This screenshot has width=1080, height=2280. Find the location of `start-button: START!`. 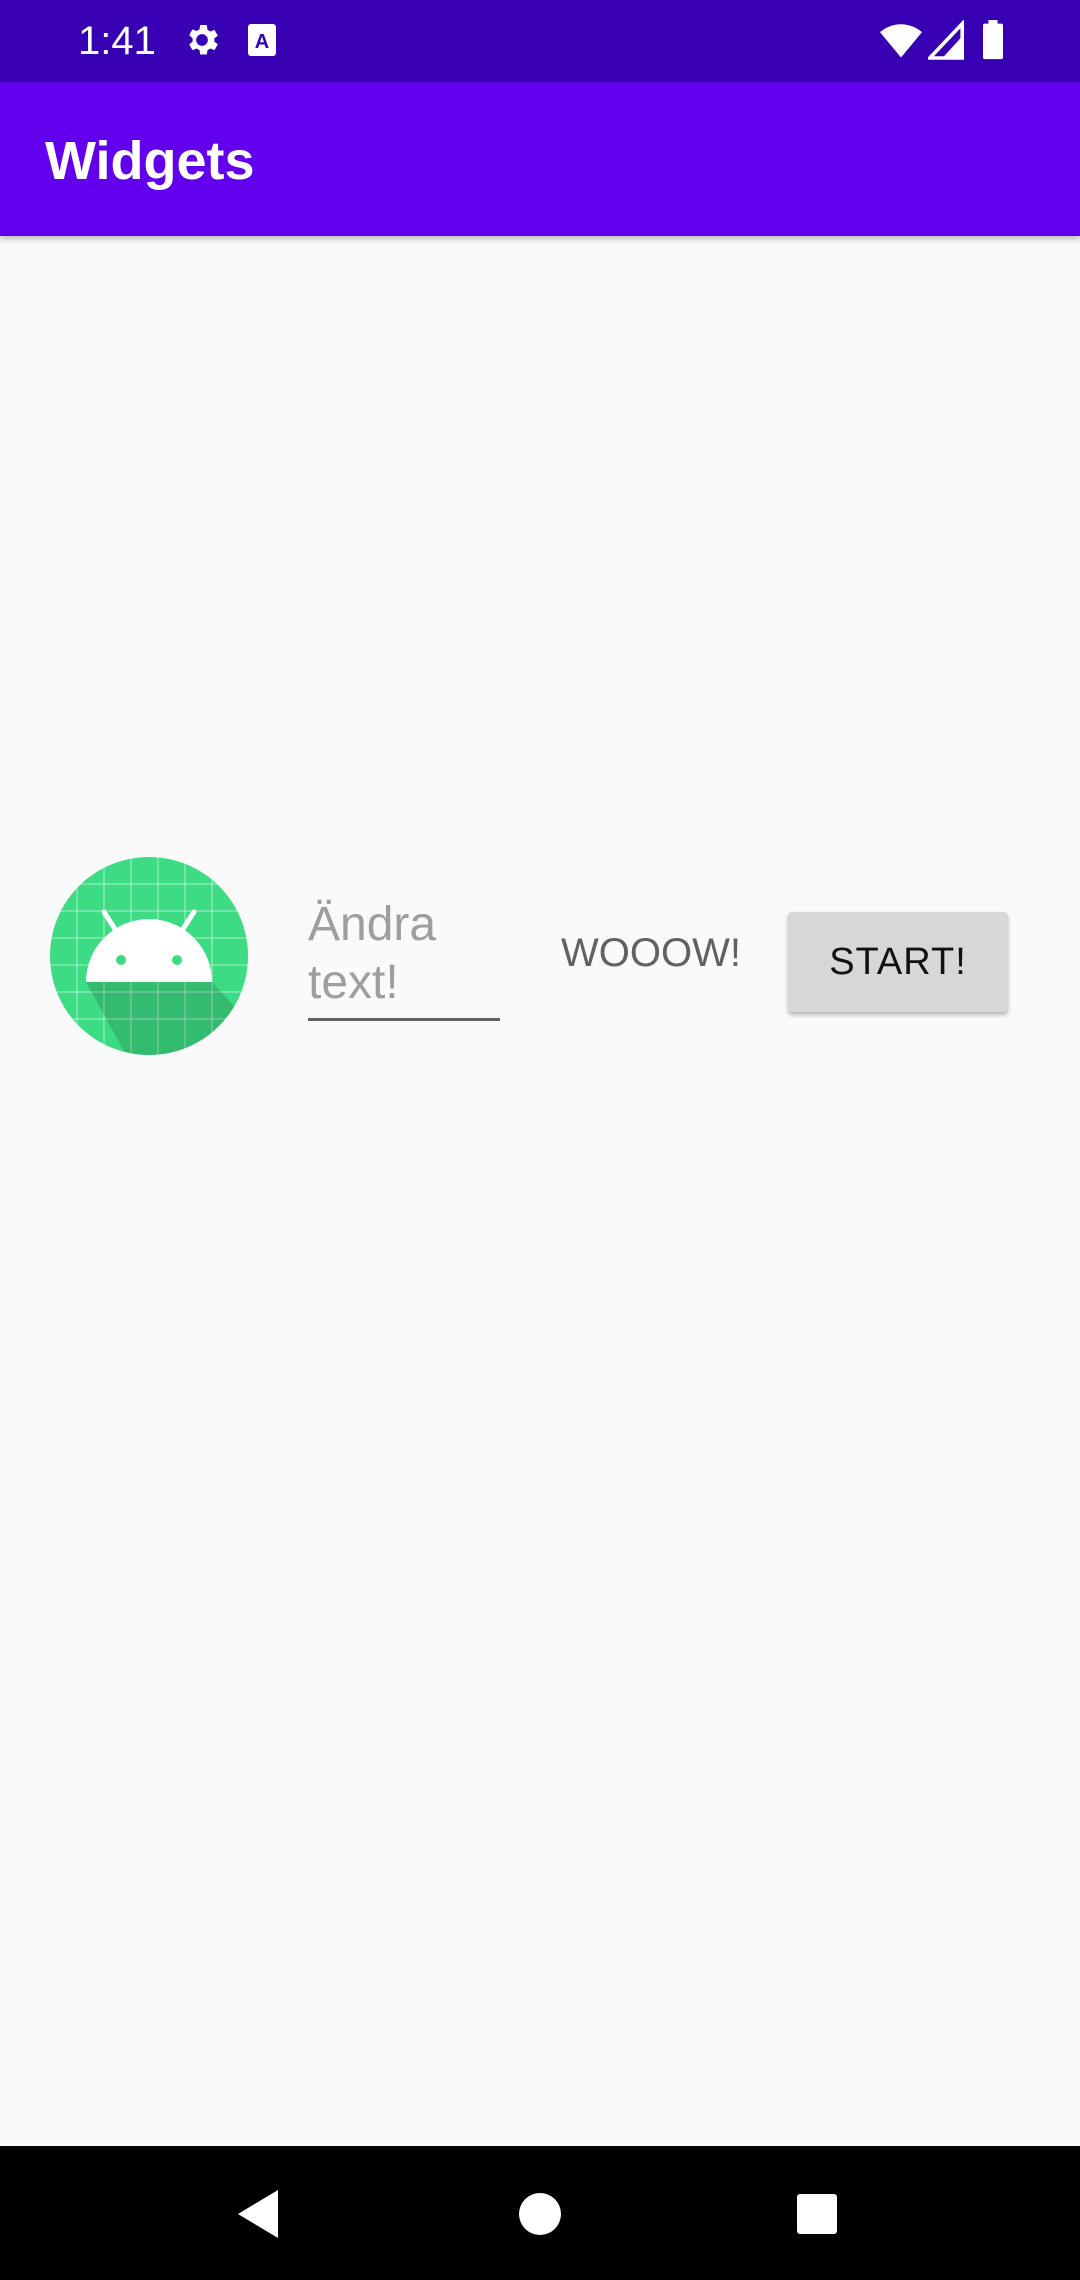

start-button: START! is located at coordinates (898, 962).